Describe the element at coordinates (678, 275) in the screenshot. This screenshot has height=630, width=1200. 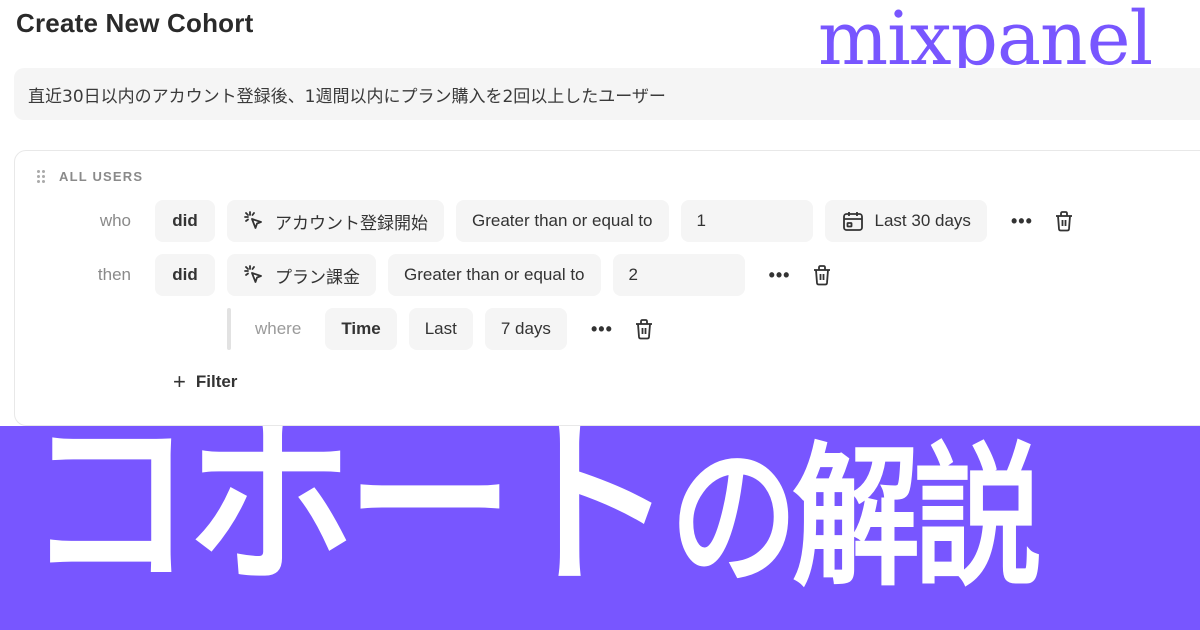
I see `count-value-input: 2` at that location.